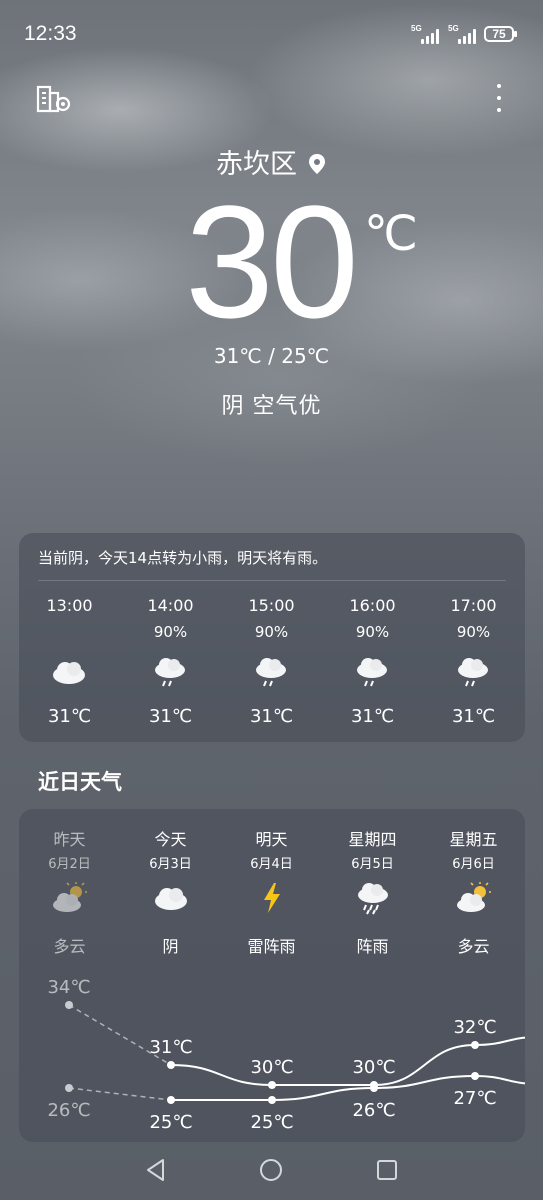  Describe the element at coordinates (170, 605) in the screenshot. I see `hour-time: 14:00` at that location.